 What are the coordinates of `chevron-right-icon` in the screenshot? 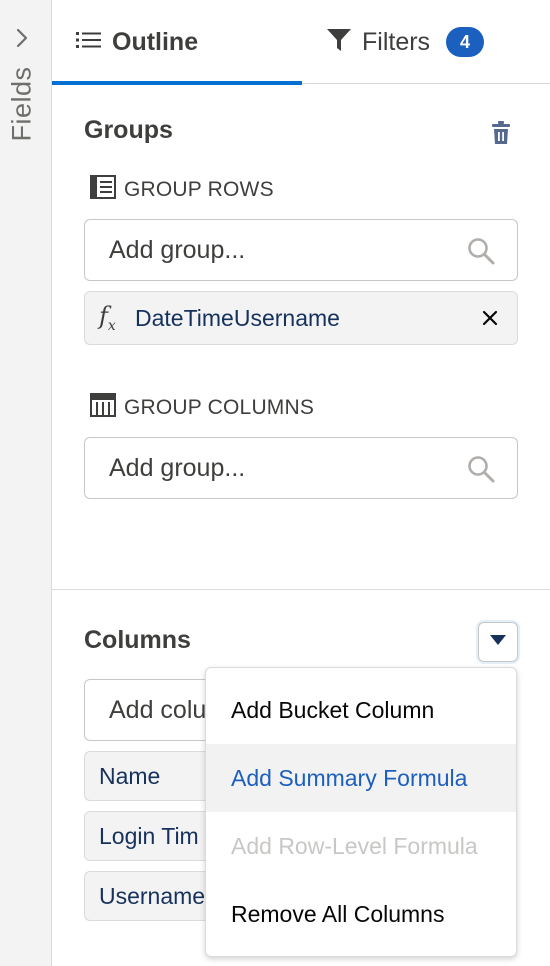 It's located at (22, 38).